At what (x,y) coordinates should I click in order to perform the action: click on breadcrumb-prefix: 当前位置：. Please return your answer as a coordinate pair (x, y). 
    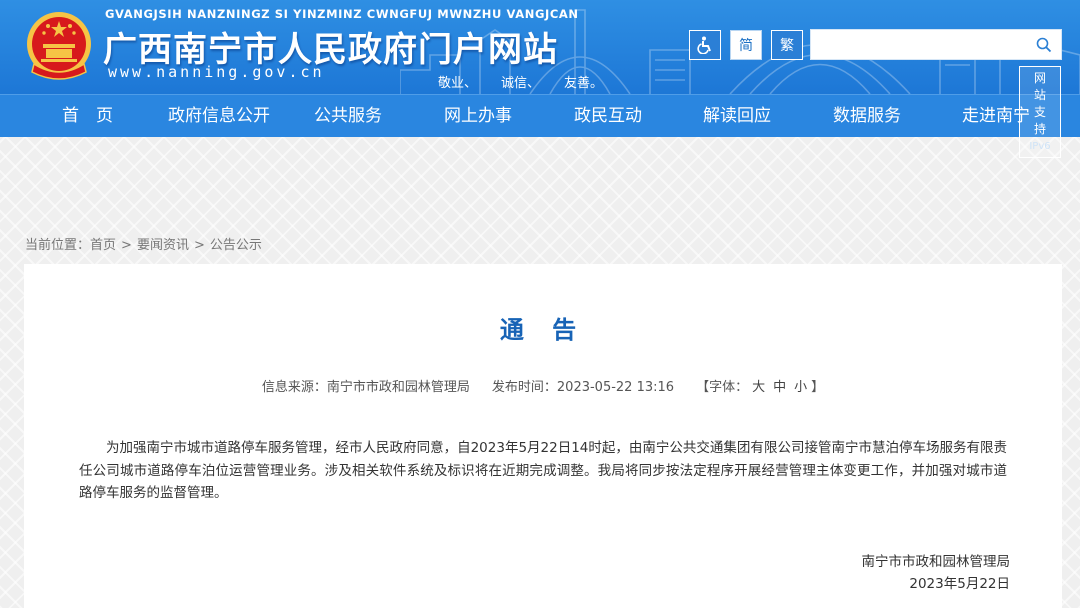
    Looking at the image, I should click on (58, 245).